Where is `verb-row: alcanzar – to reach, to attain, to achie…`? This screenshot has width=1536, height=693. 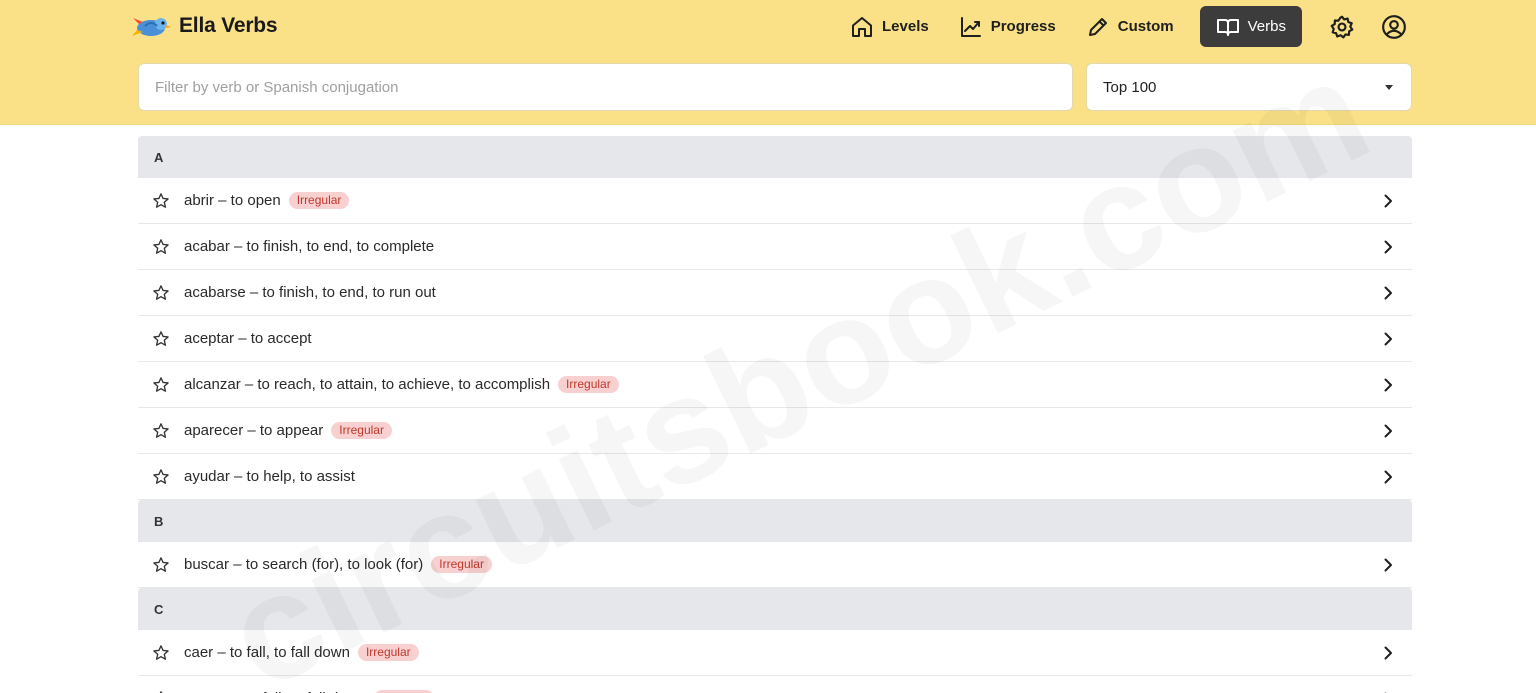
verb-row: alcanzar – to reach, to attain, to achie… is located at coordinates (775, 385).